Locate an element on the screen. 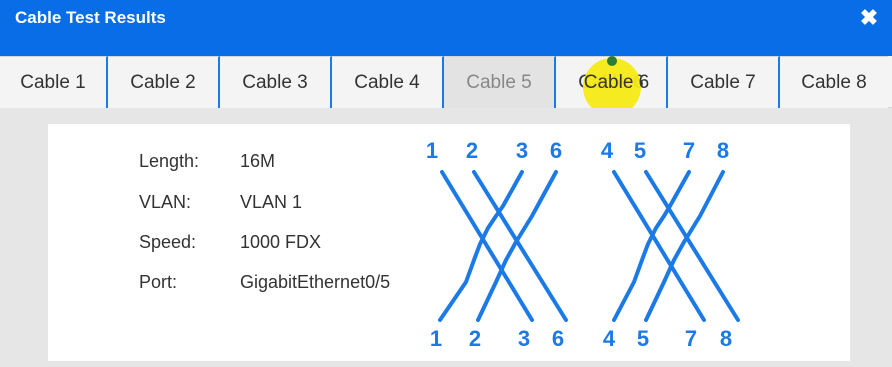 This screenshot has height=367, width=892. tab-cable-3: Cable 3 is located at coordinates (276, 82).